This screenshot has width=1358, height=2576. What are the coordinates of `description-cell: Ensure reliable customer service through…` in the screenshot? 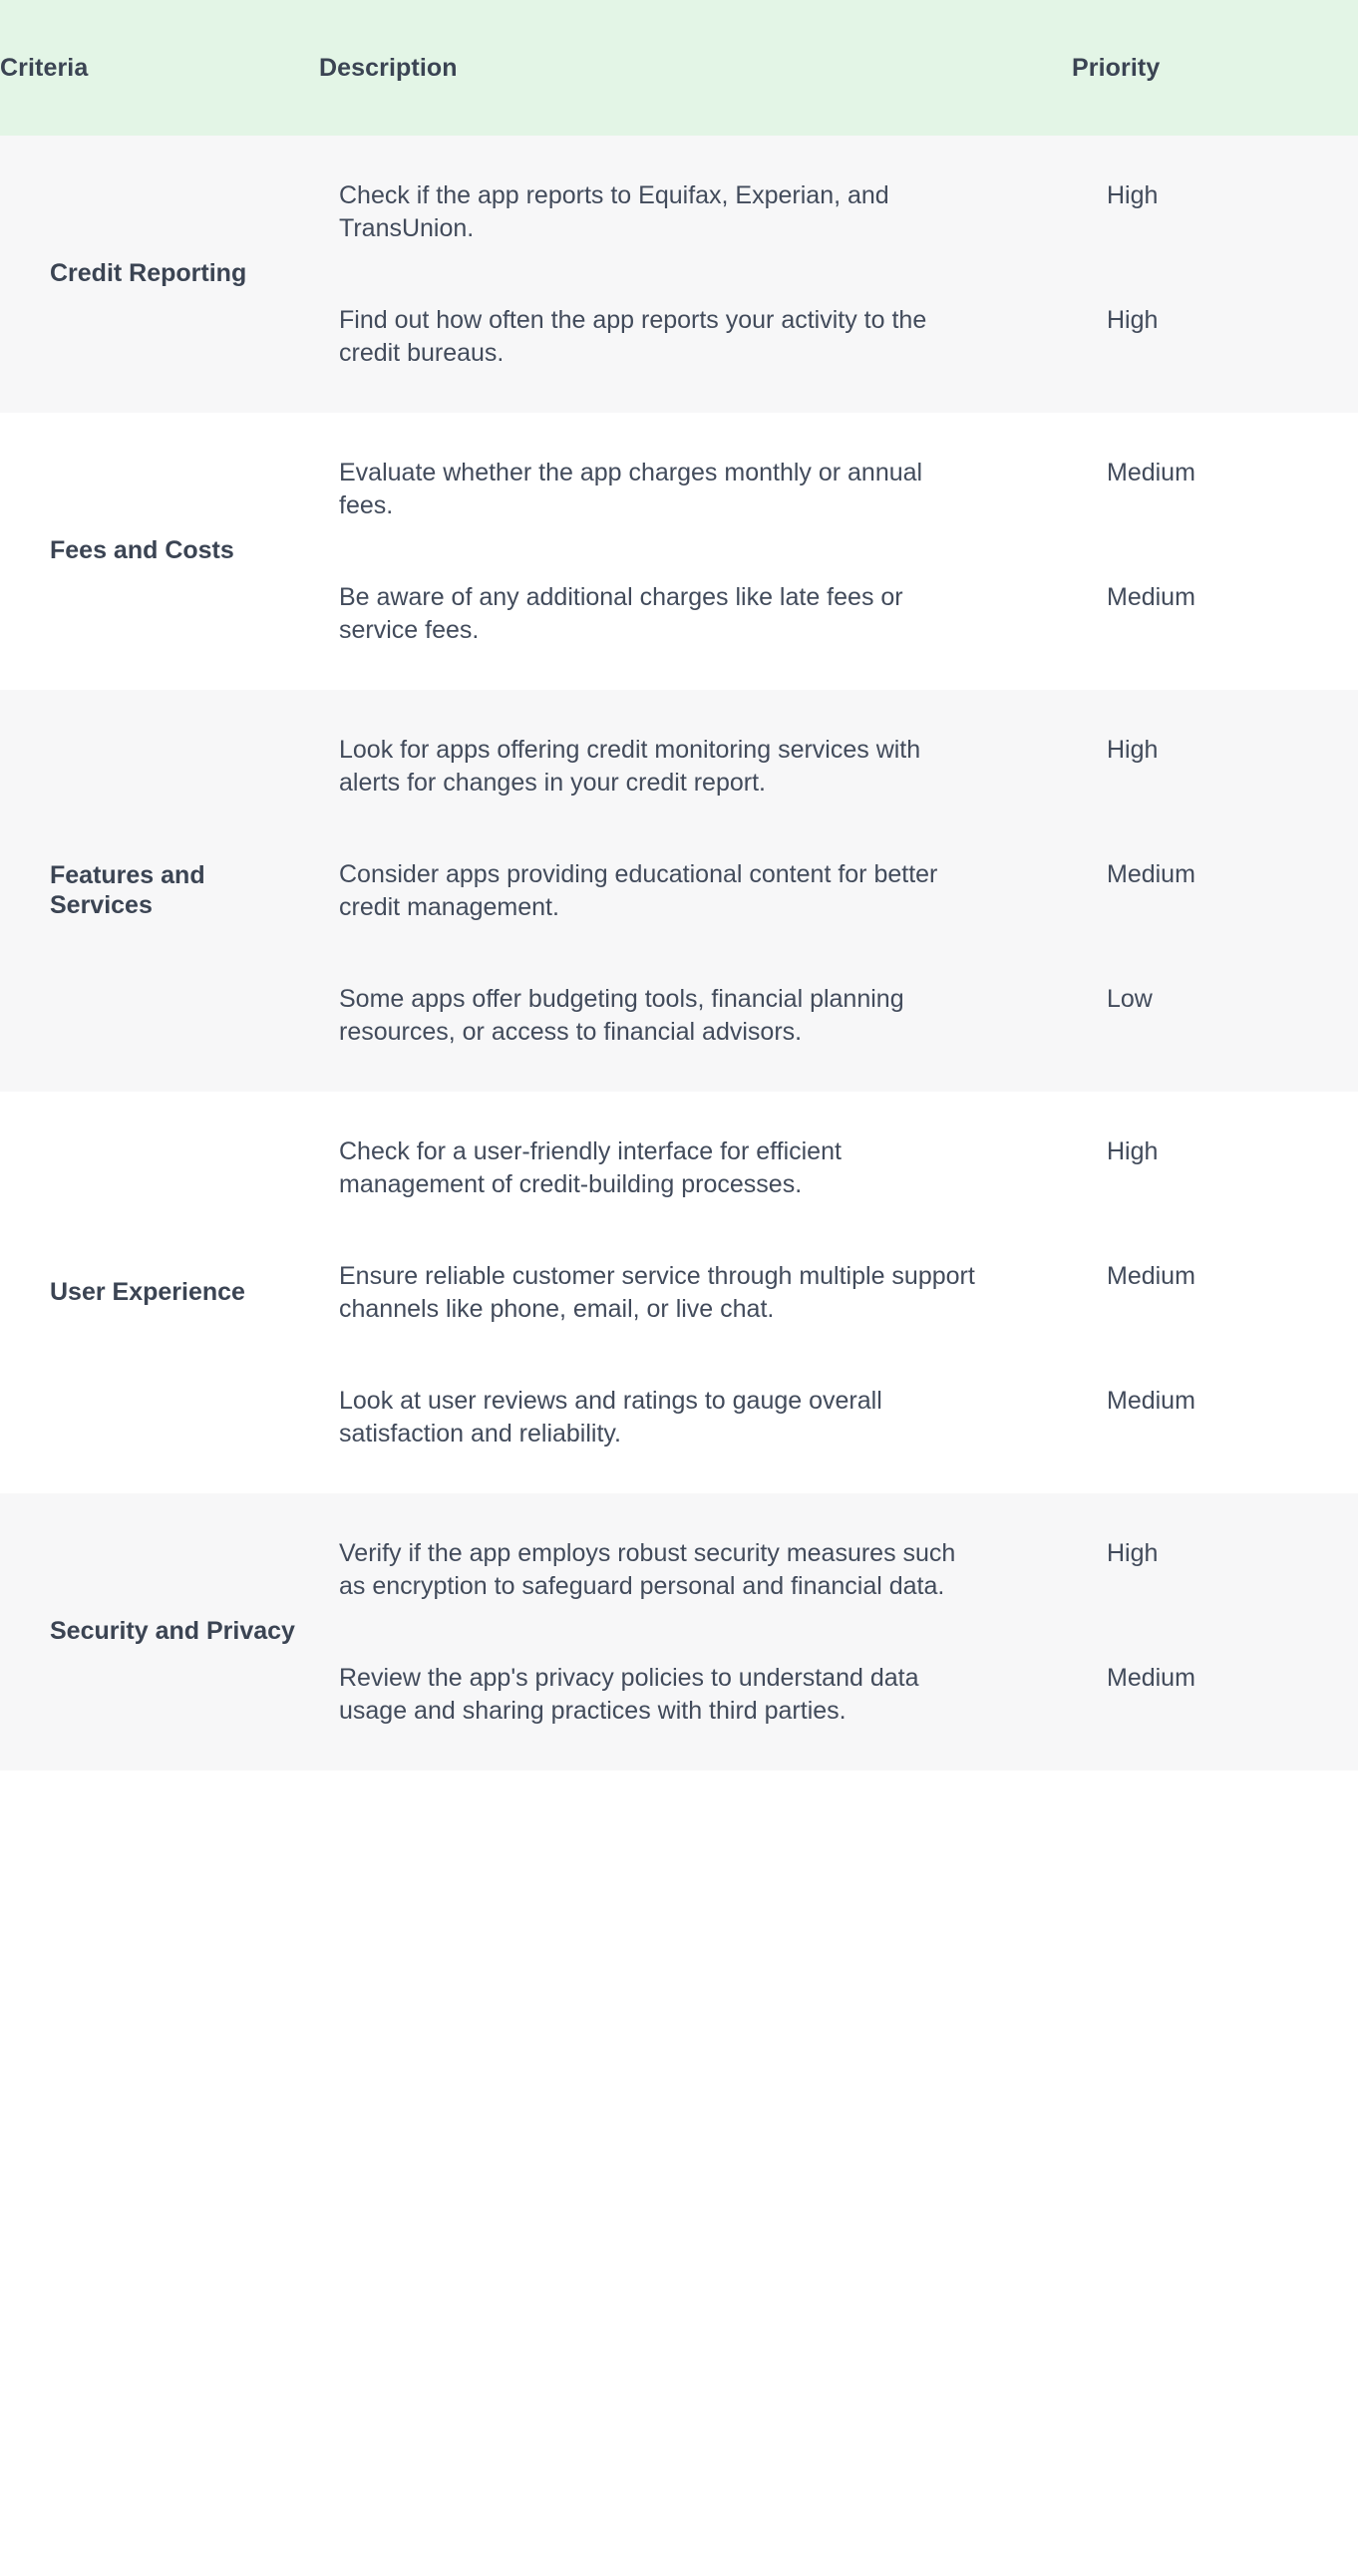 It's located at (695, 1292).